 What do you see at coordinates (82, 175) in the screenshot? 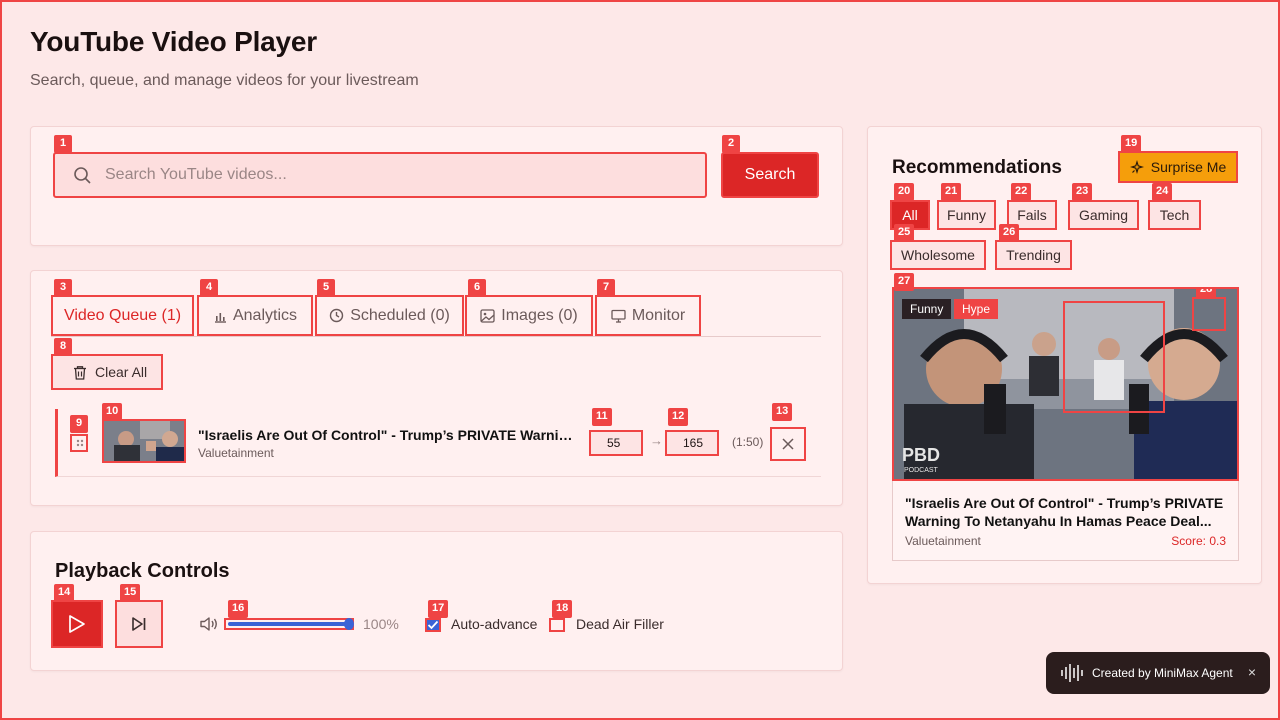
I see `search-icon` at bounding box center [82, 175].